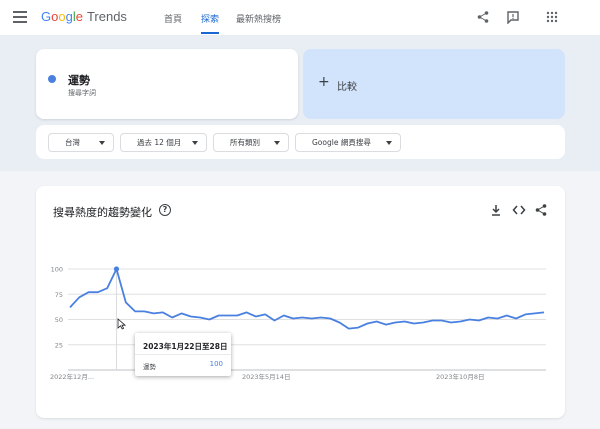 The height and width of the screenshot is (429, 600). I want to click on x-tick-label: 2023年10月8日, so click(460, 376).